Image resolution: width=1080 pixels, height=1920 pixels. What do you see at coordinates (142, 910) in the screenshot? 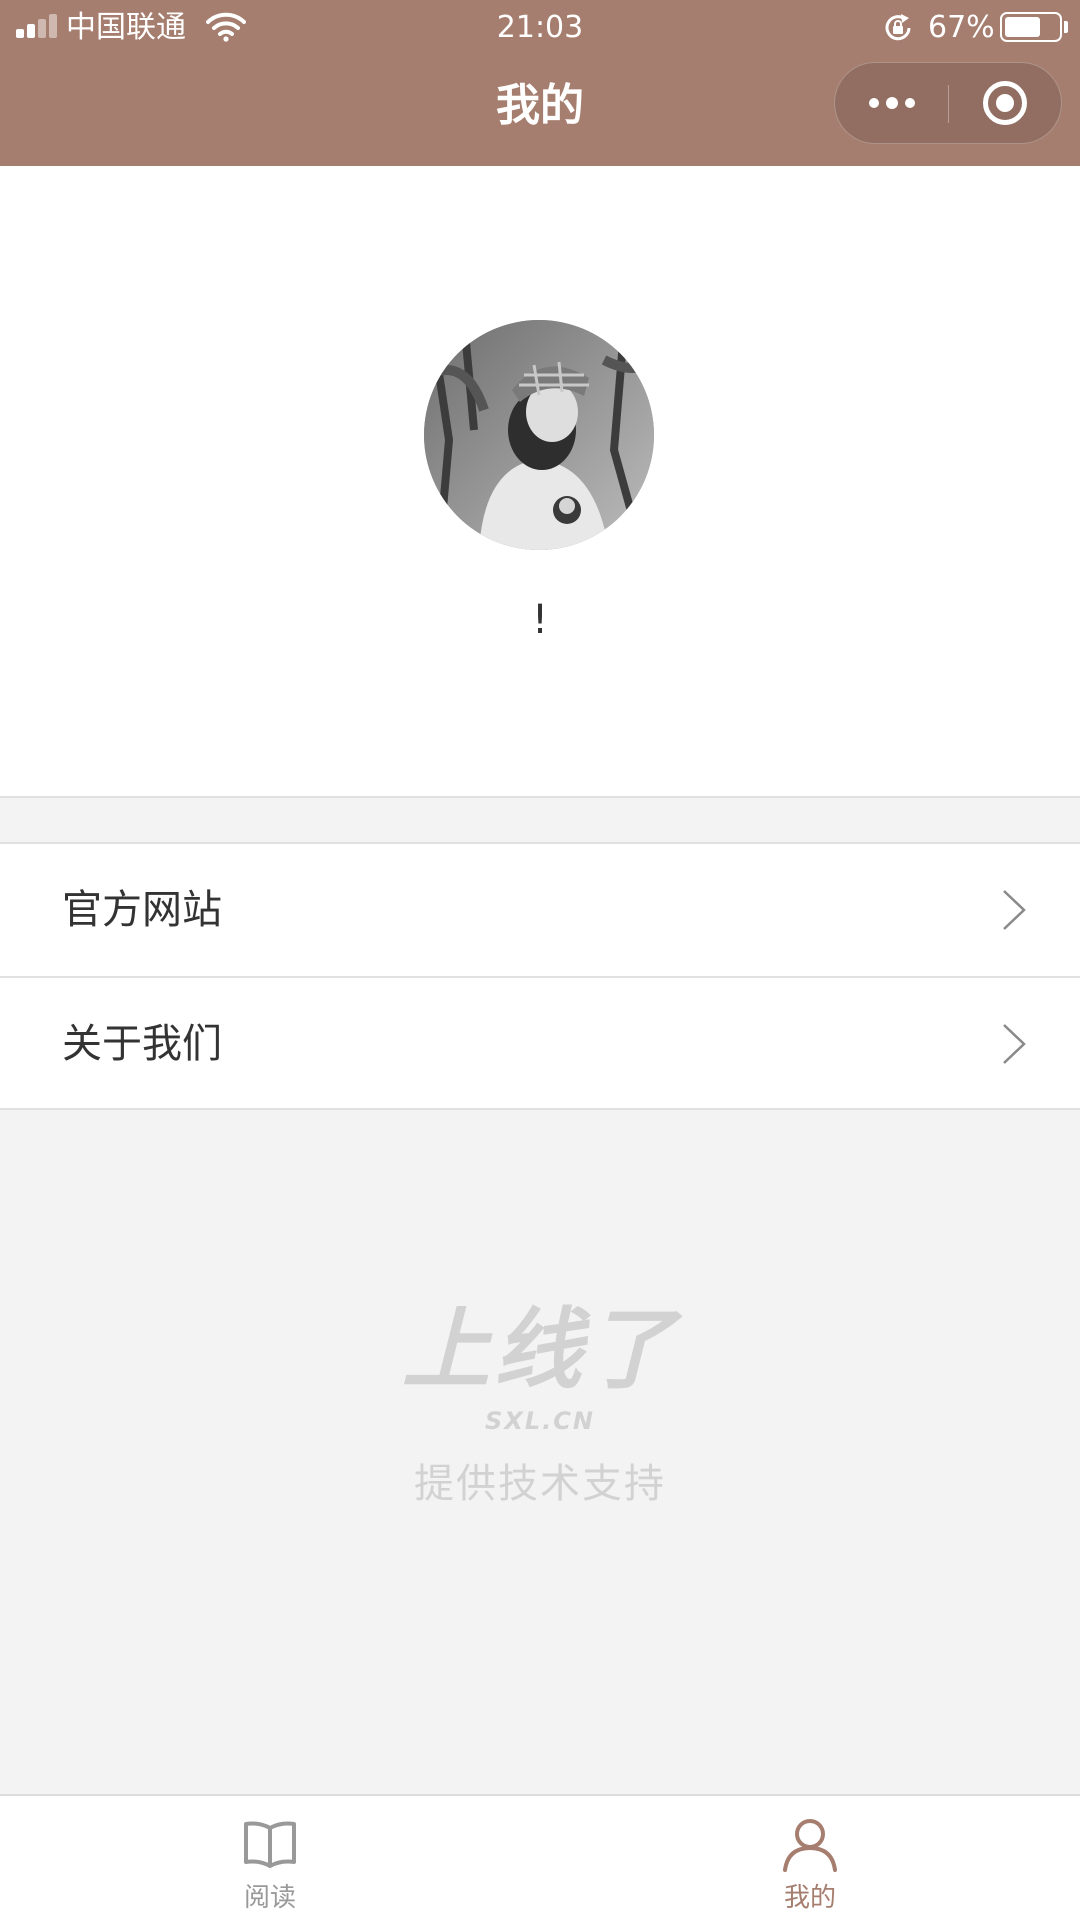
I see `menu-item-label: 官方网站` at bounding box center [142, 910].